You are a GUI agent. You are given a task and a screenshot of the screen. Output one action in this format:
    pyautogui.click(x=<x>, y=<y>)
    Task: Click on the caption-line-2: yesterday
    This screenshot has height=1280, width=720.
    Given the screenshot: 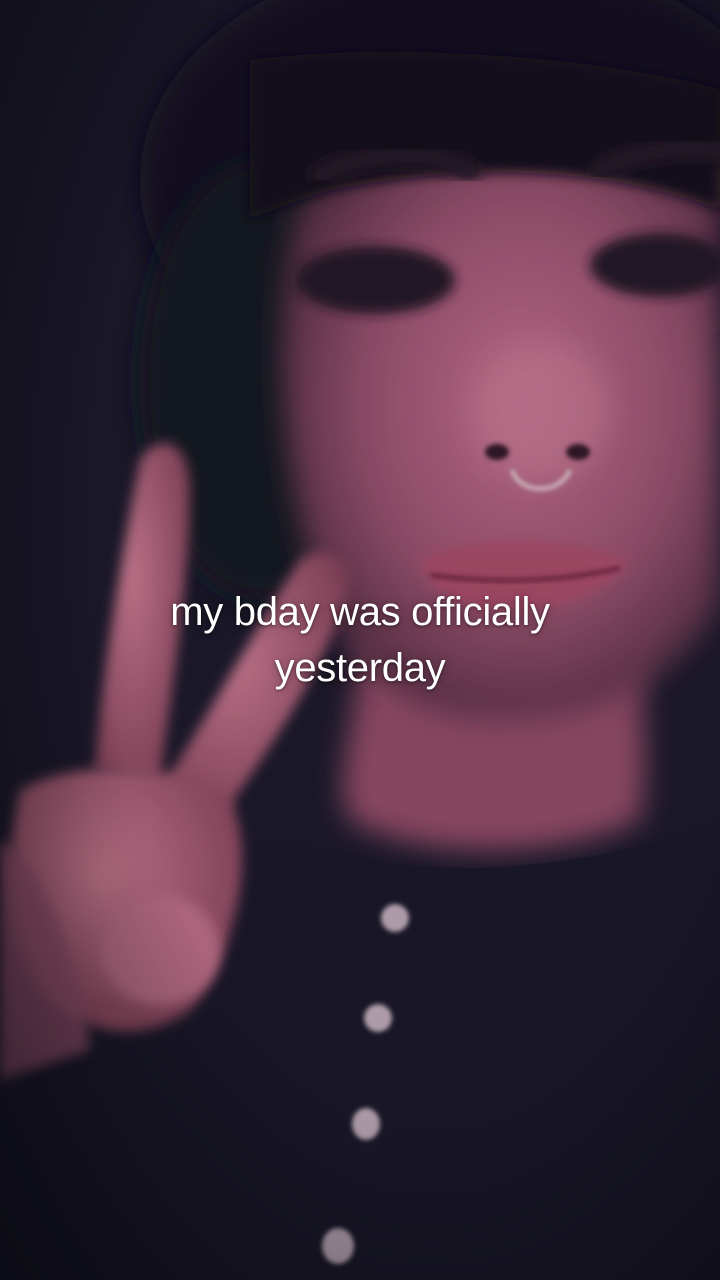 What is the action you would take?
    pyautogui.click(x=360, y=668)
    